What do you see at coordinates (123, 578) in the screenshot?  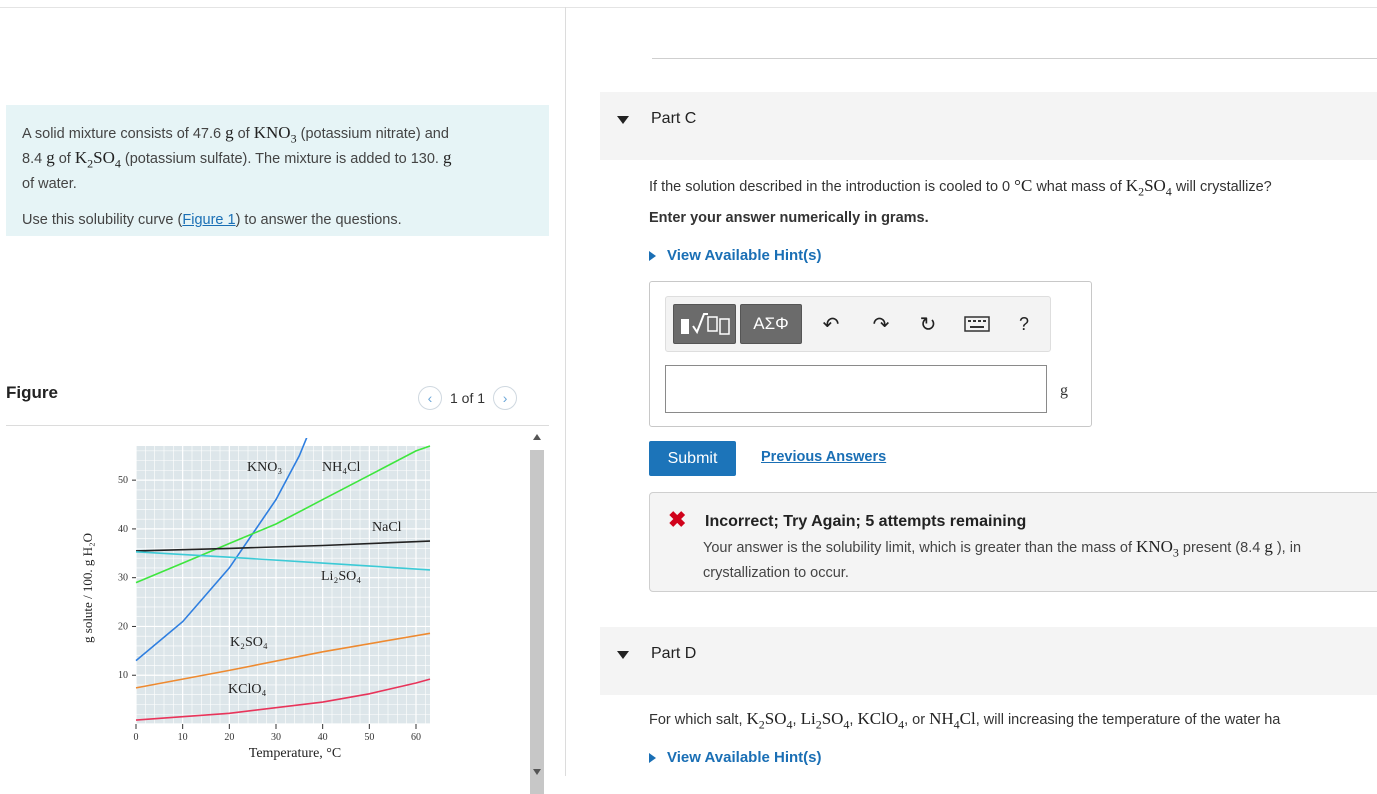 I see `y-tick-label: 30` at bounding box center [123, 578].